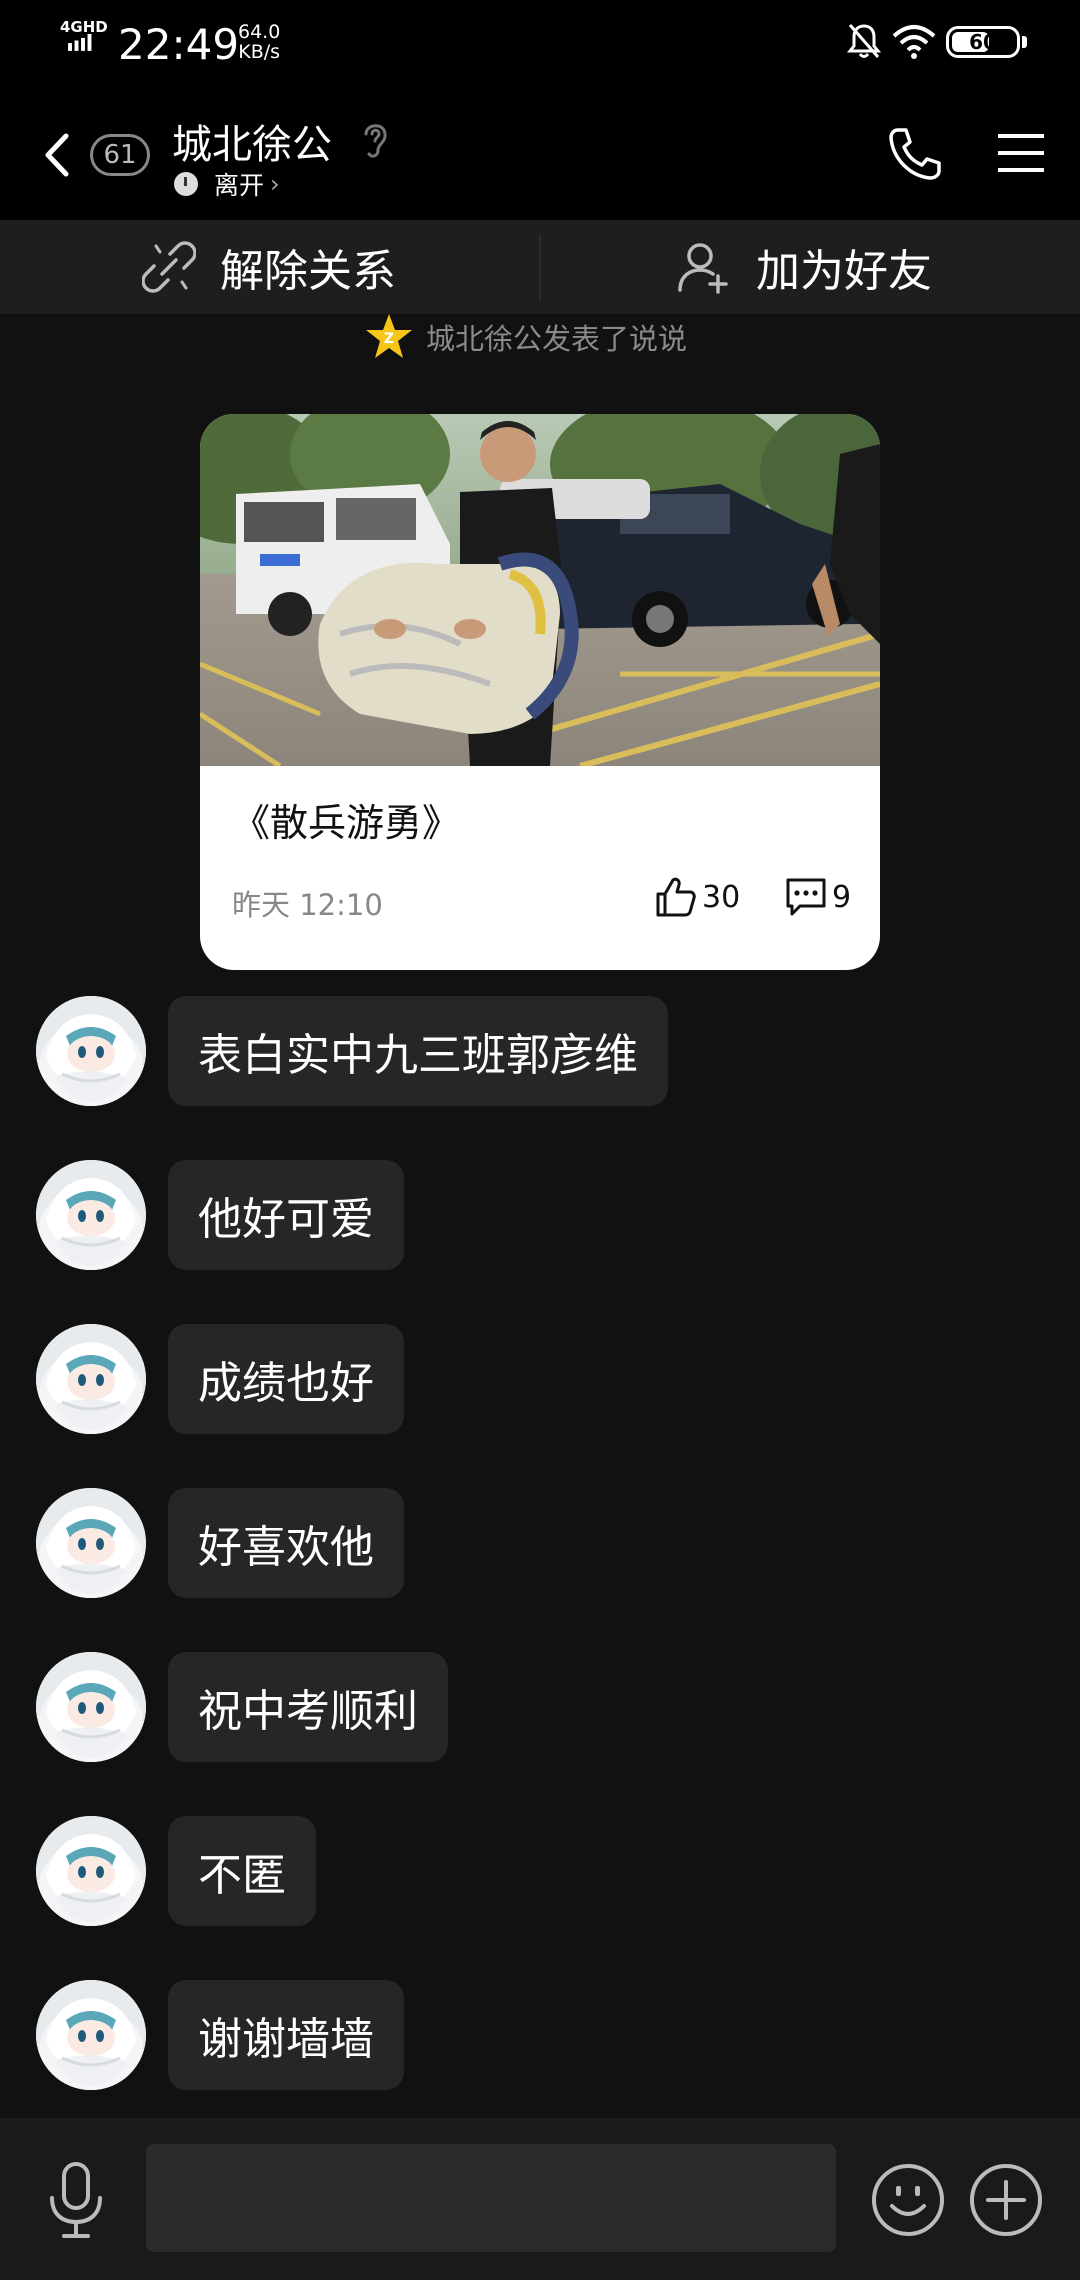 The height and width of the screenshot is (2280, 1080). I want to click on emoji-icon, so click(908, 2200).